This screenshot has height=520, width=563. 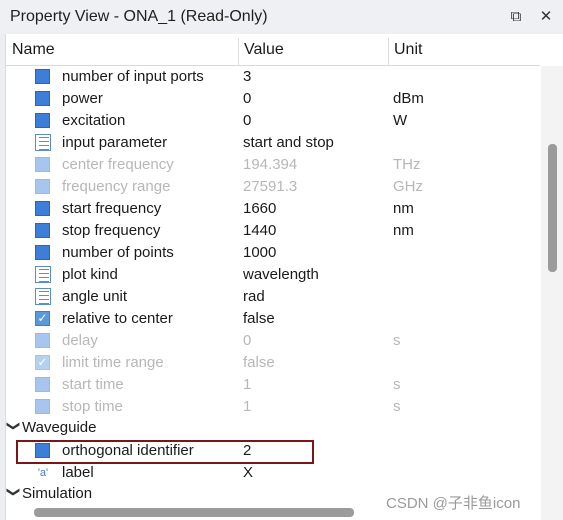 I want to click on group-label: Simulation, so click(x=57, y=493).